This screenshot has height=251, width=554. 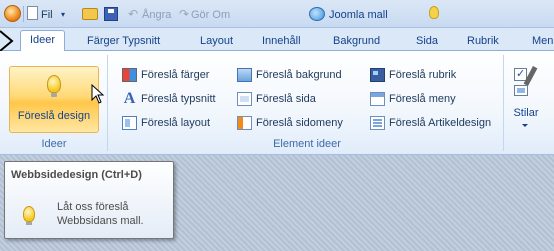 I want to click on suggest-design-button: Föreslå design, so click(x=54, y=99).